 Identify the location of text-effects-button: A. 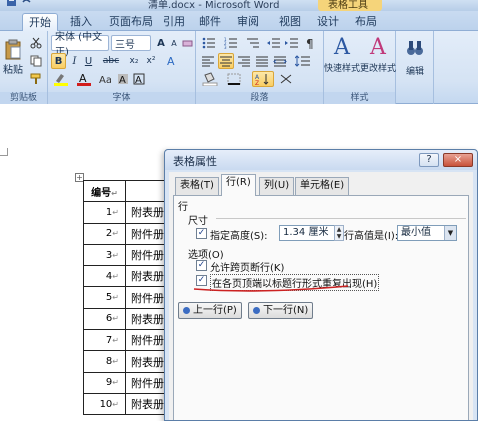
(172, 61).